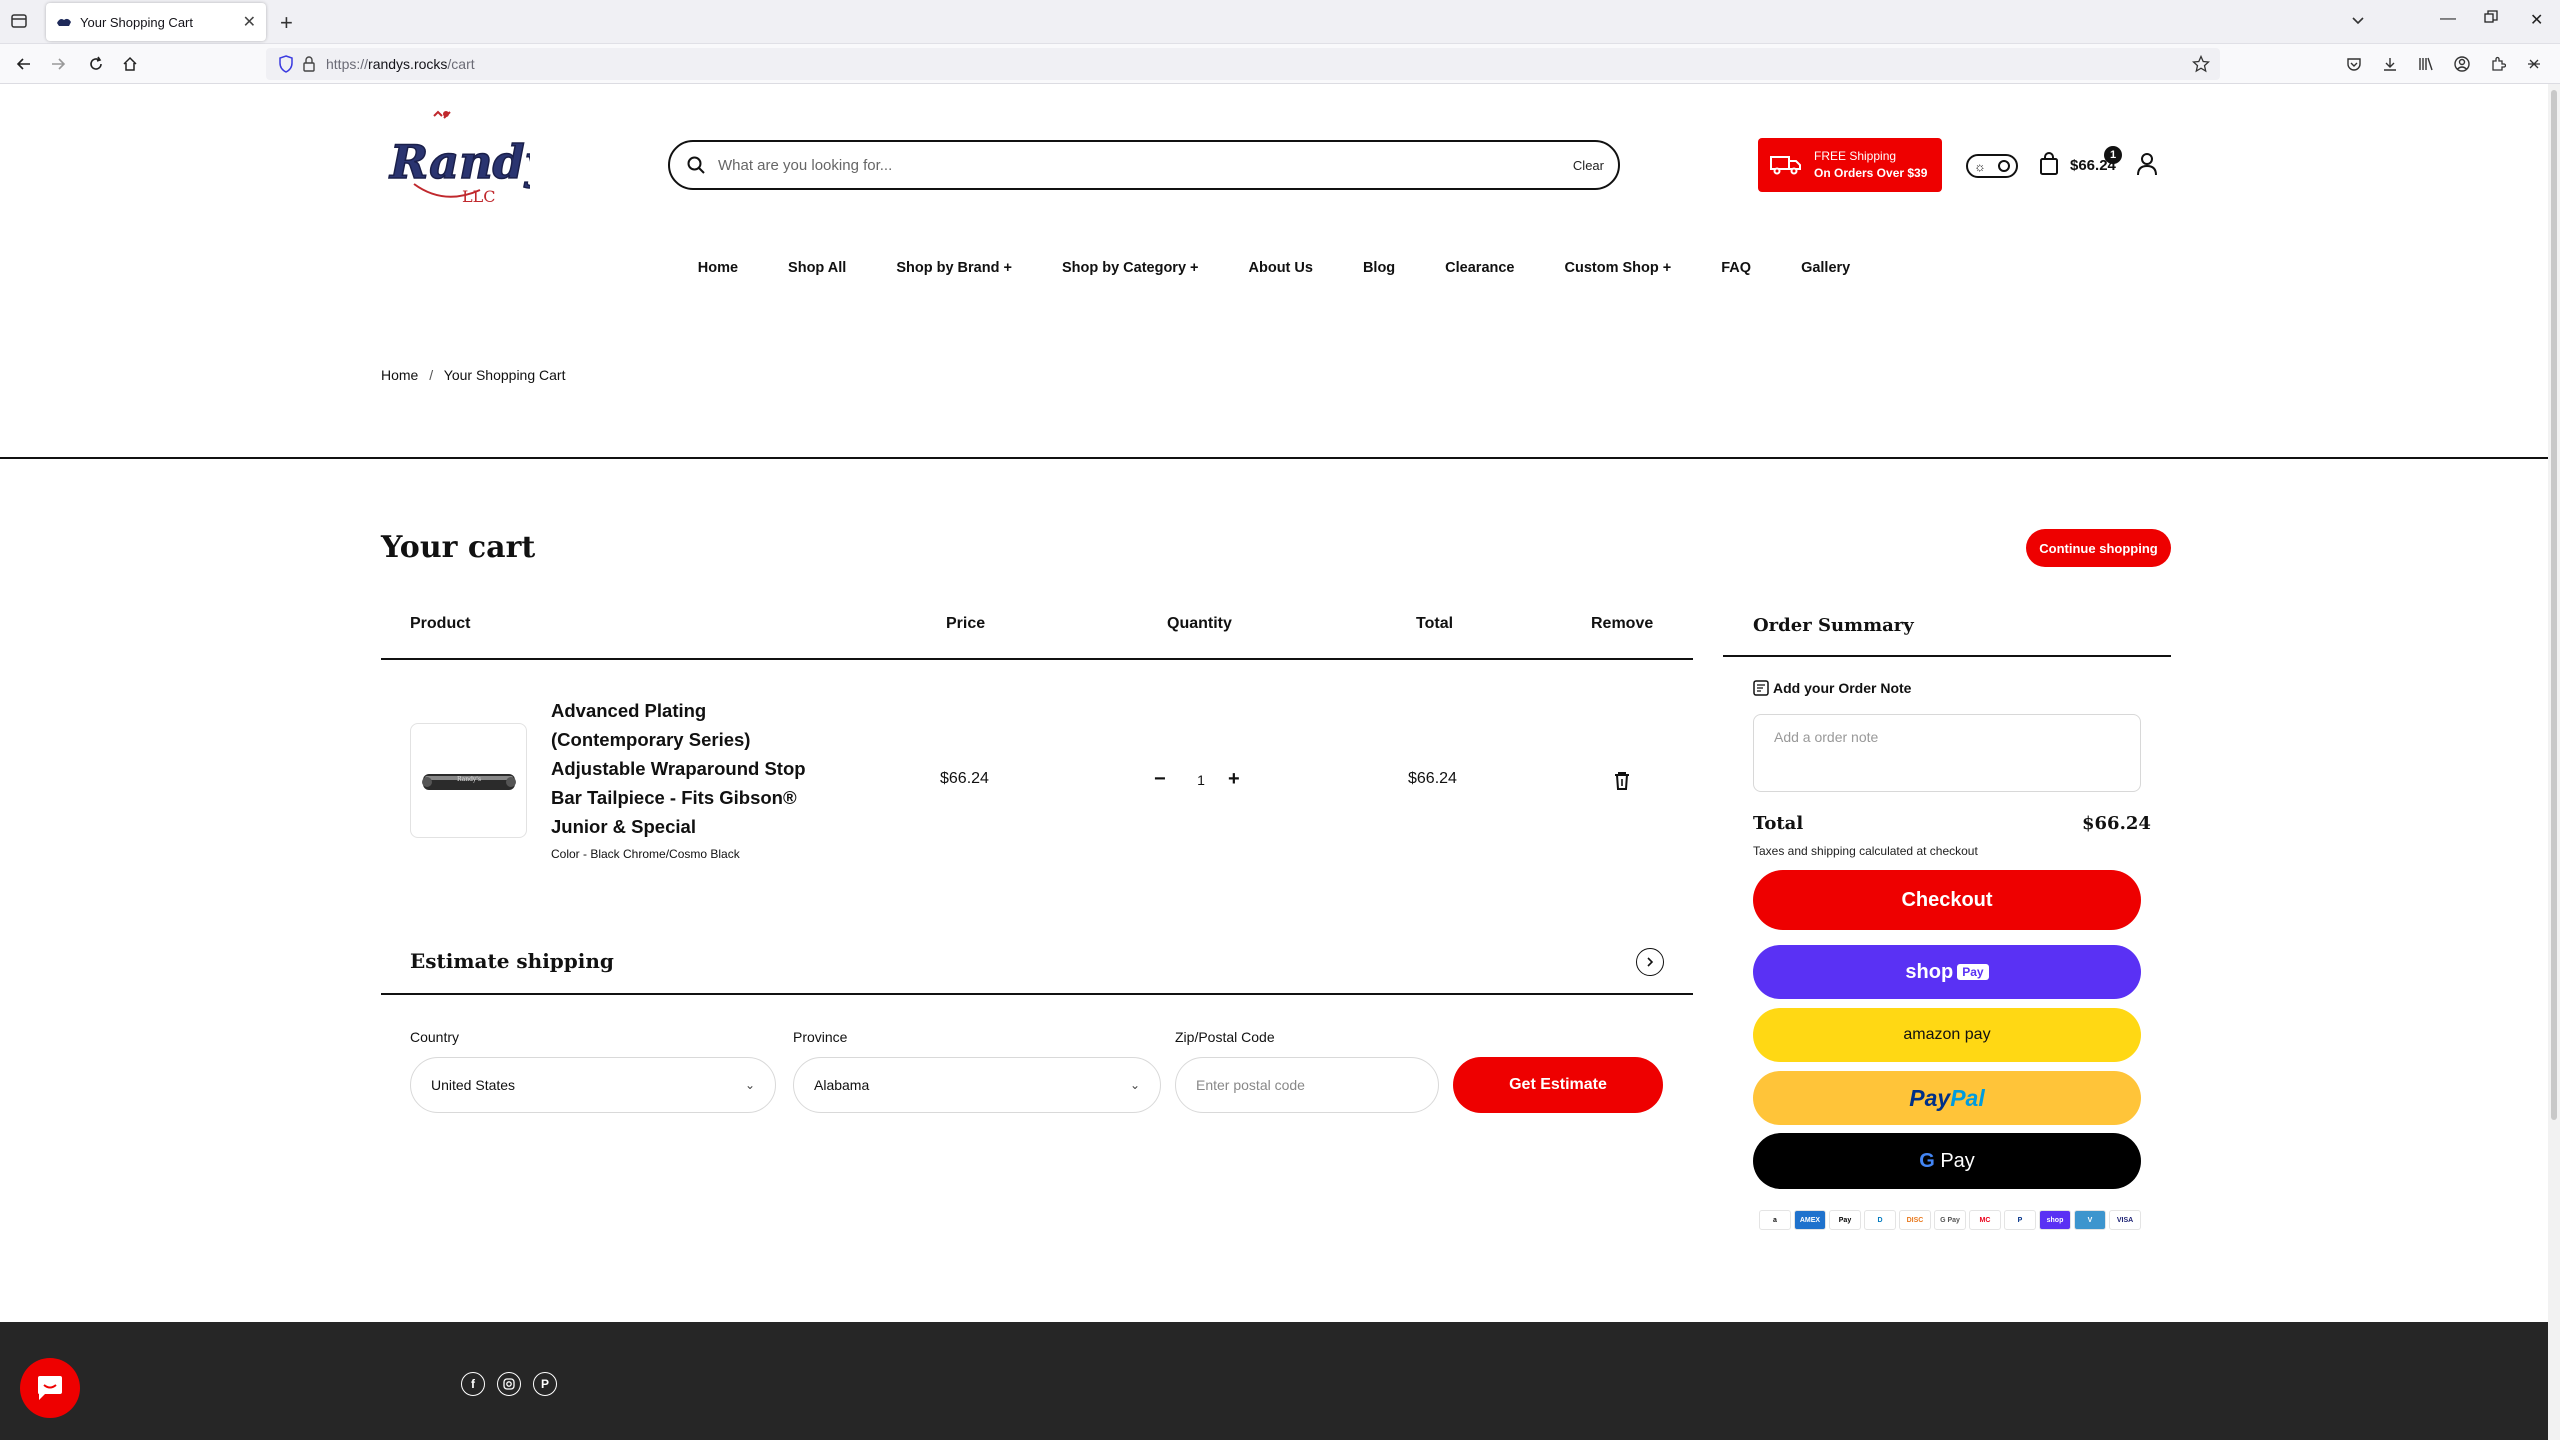  What do you see at coordinates (1761, 688) in the screenshot?
I see `note-icon` at bounding box center [1761, 688].